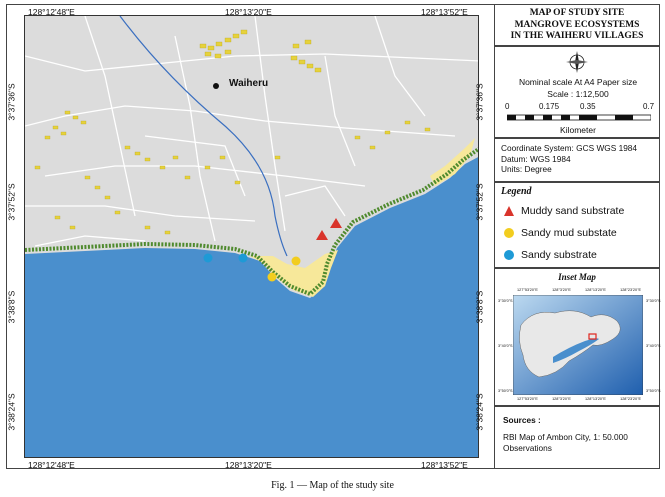 This screenshot has width=665, height=497. I want to click on yellow-circle-icon, so click(509, 233).